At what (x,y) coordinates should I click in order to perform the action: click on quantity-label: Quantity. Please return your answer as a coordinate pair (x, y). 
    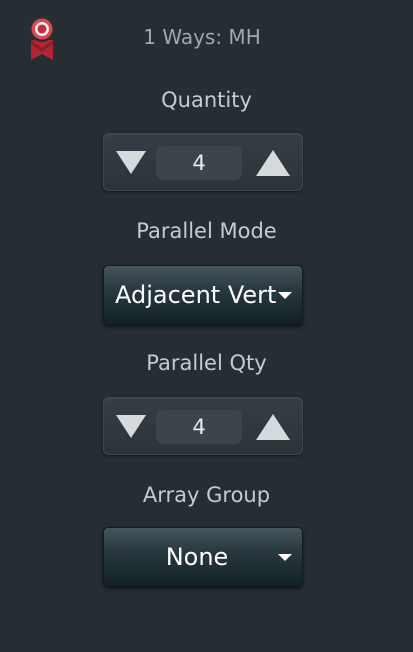
    Looking at the image, I should click on (206, 100).